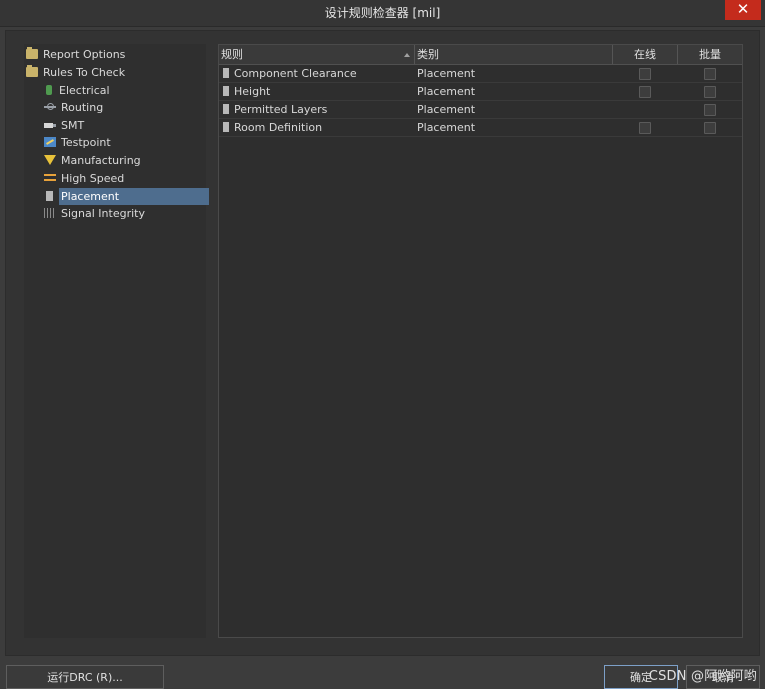  I want to click on high-speed-icon, so click(50, 178).